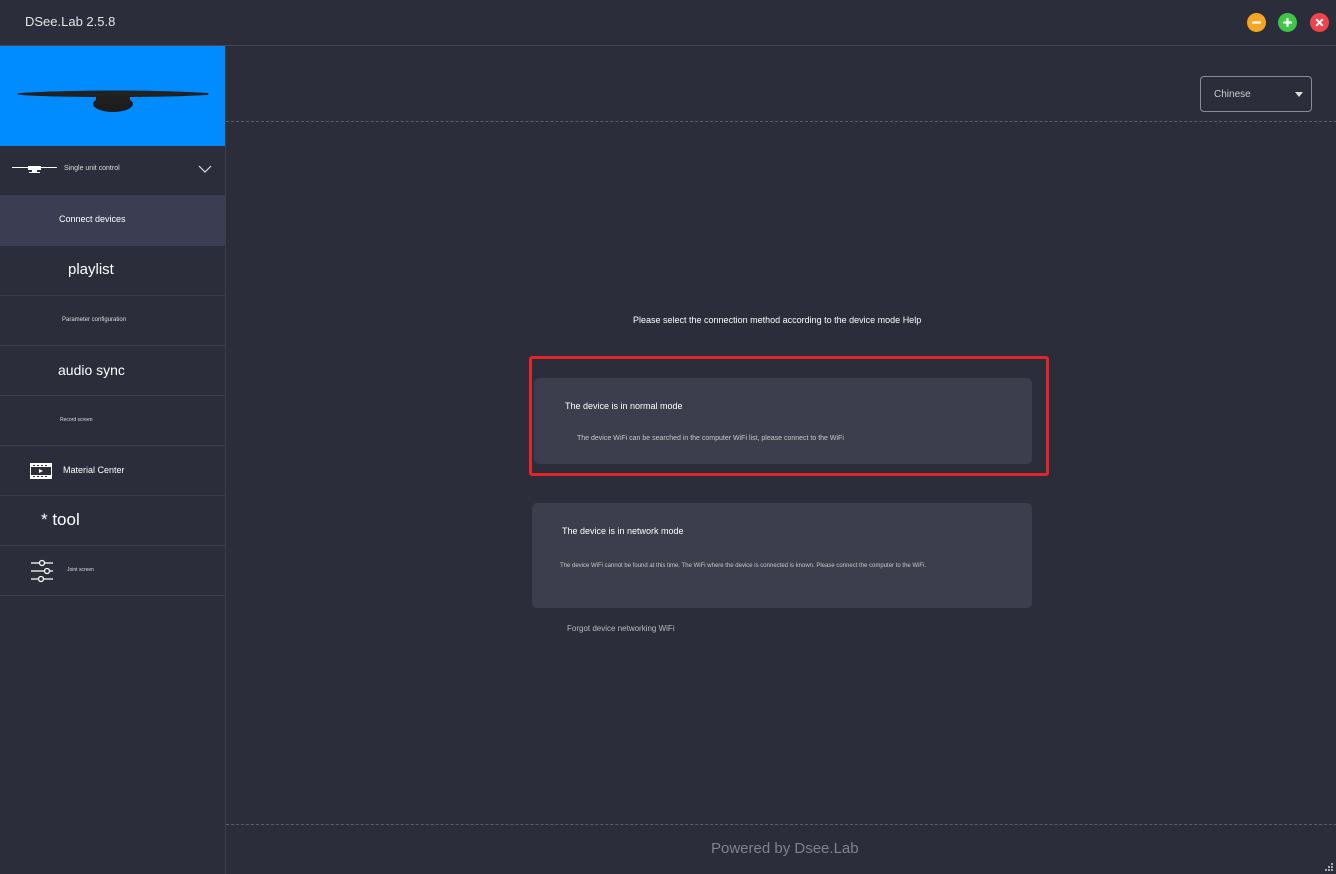 Image resolution: width=1336 pixels, height=874 pixels. I want to click on sidebar-item-material-center: Material Center, so click(112, 471).